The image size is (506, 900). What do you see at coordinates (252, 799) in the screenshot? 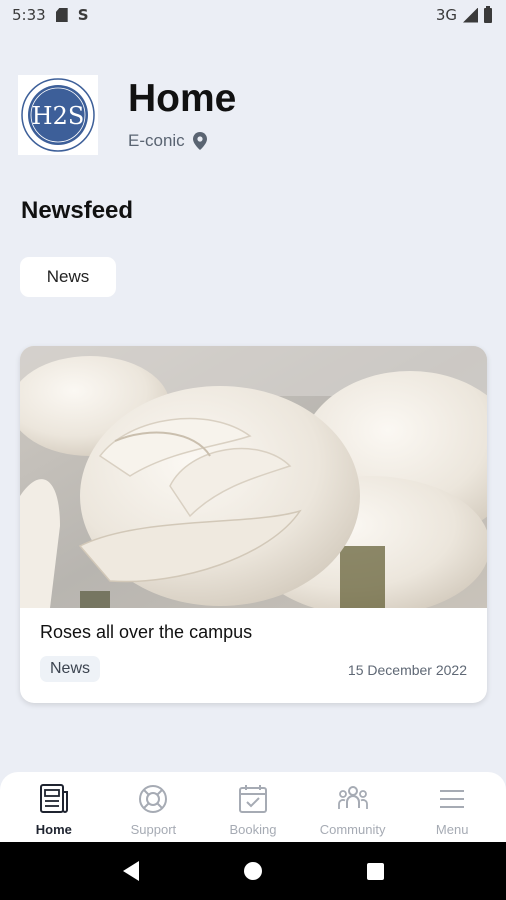
I see `calendar-check-icon` at bounding box center [252, 799].